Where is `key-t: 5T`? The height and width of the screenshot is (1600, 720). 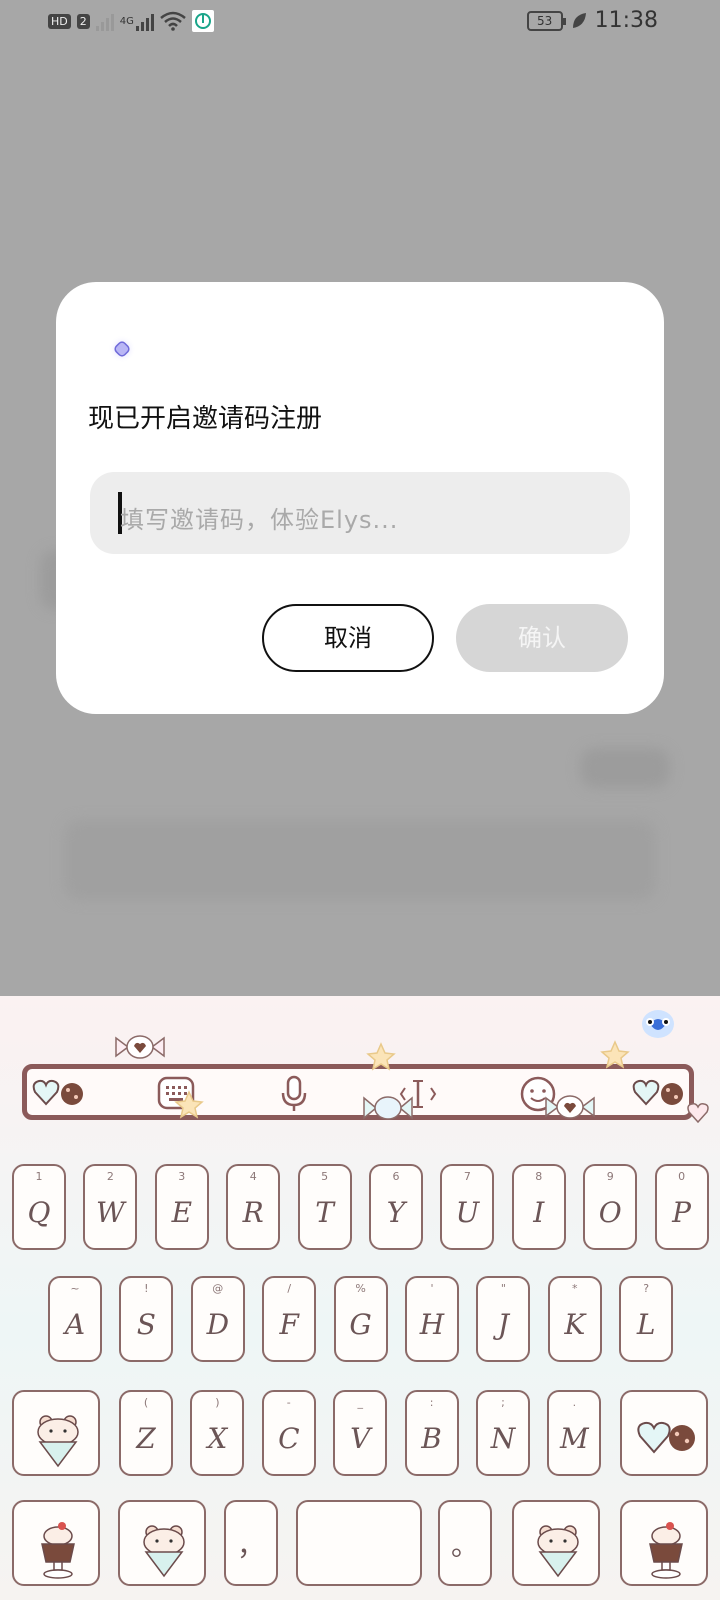 key-t: 5T is located at coordinates (324, 1207).